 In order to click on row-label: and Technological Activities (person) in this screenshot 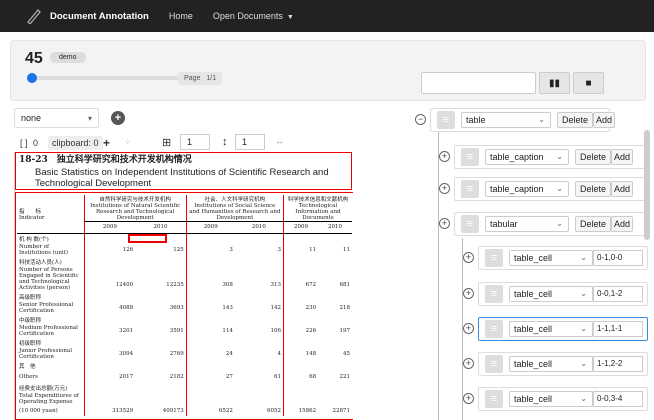, I will do `click(45, 285)`.